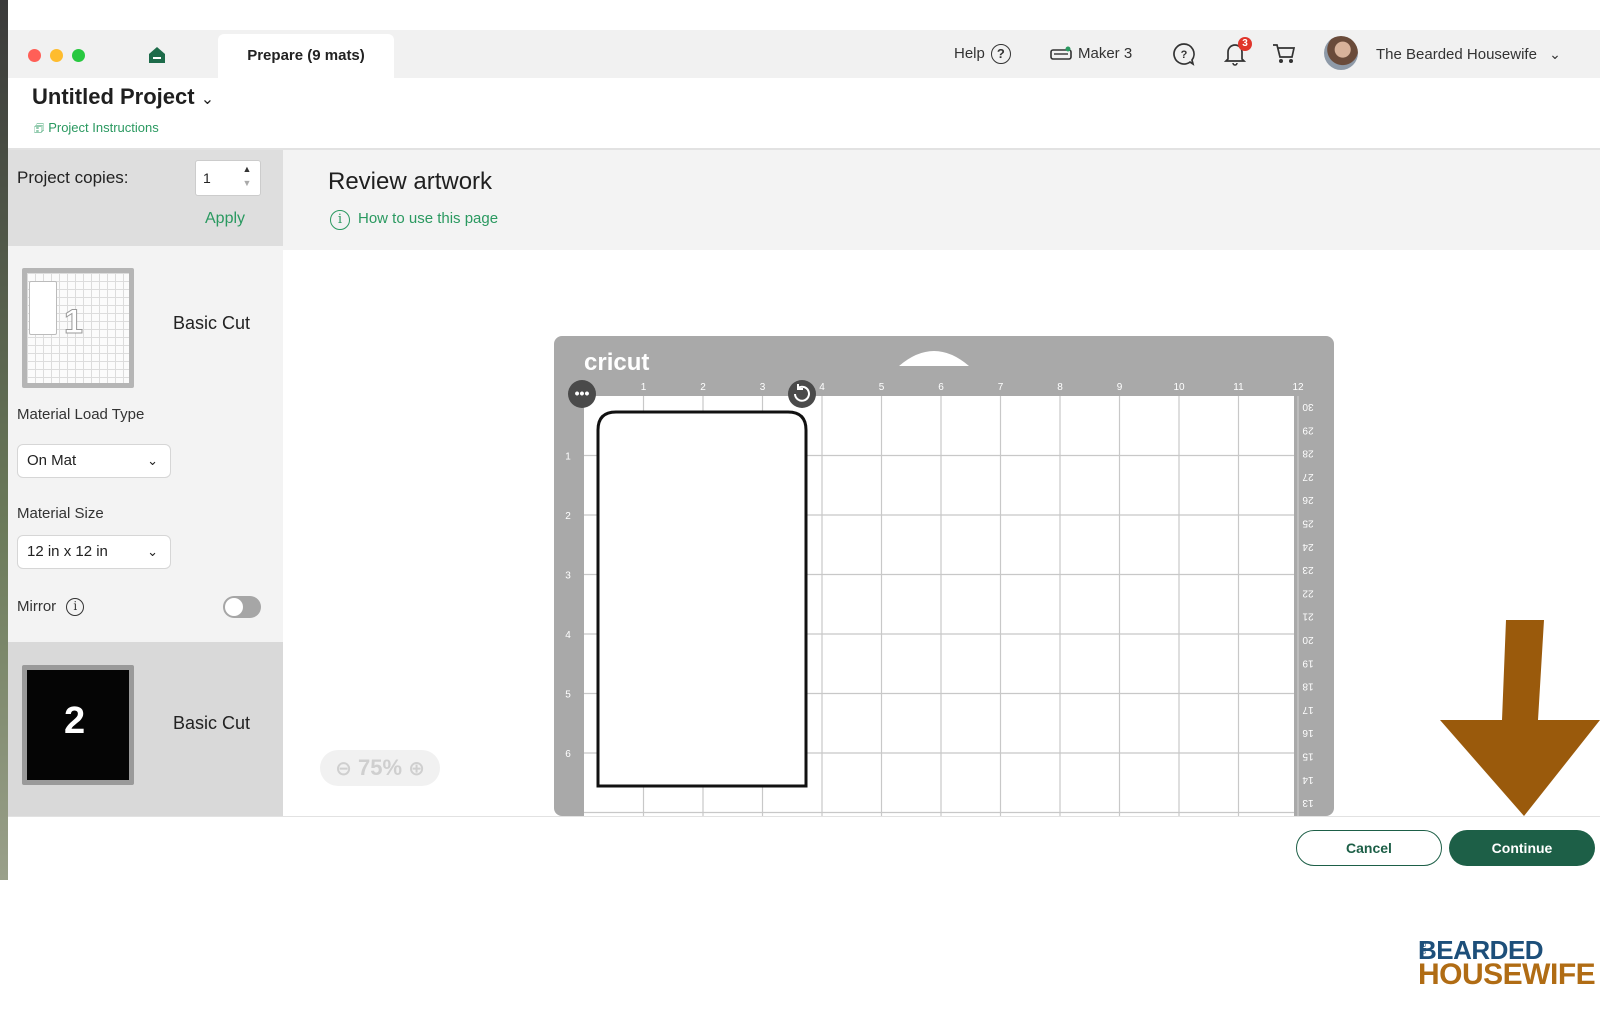 This screenshot has width=1600, height=1017. Describe the element at coordinates (1120, 387) in the screenshot. I see `ruler-label: 9` at that location.